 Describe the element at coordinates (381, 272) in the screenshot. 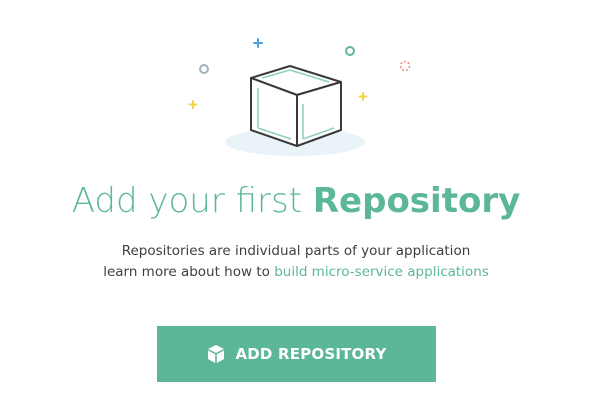

I see `microservice-docs-link: build micro-service applications` at that location.